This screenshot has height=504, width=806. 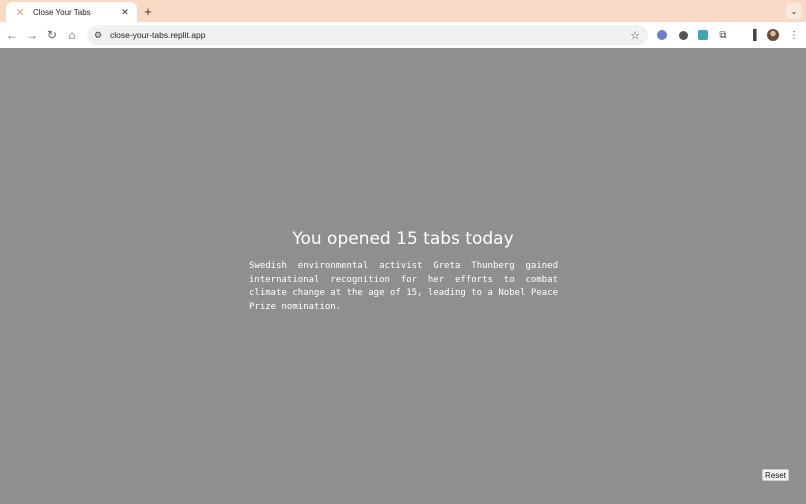 What do you see at coordinates (12, 35) in the screenshot?
I see `back-icon: ←` at bounding box center [12, 35].